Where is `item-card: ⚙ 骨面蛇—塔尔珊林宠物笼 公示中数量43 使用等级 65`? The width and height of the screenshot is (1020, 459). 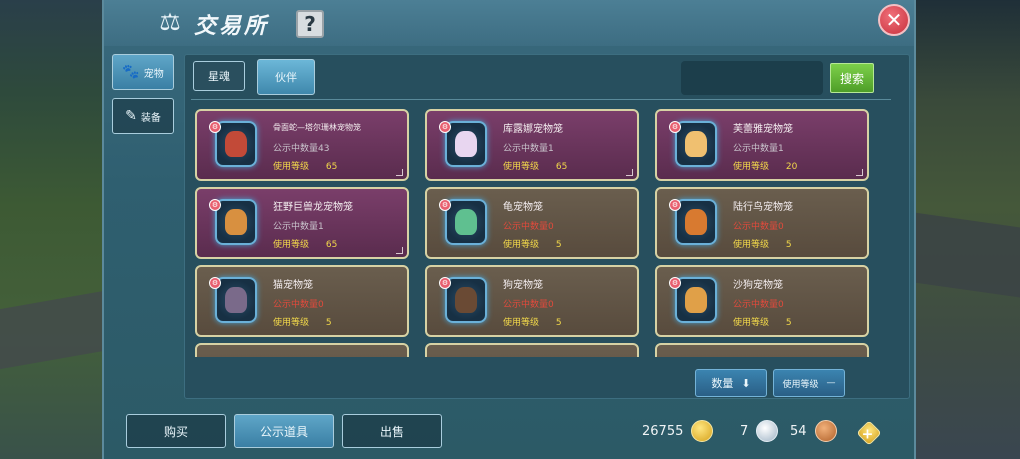
item-card: ⚙ 骨面蛇—塔尔珊林宠物笼 公示中数量43 使用等级 65 is located at coordinates (302, 145).